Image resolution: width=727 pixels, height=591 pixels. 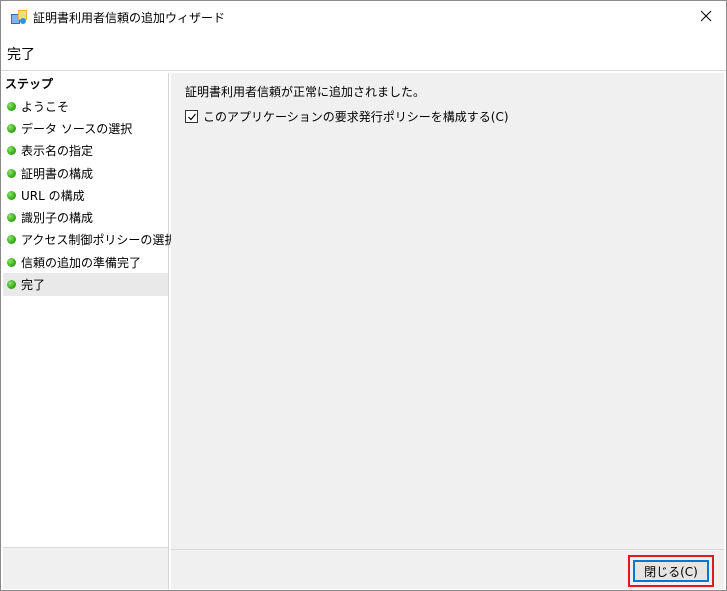 I want to click on step-item-identifier: 識別子の構成, so click(x=85, y=217).